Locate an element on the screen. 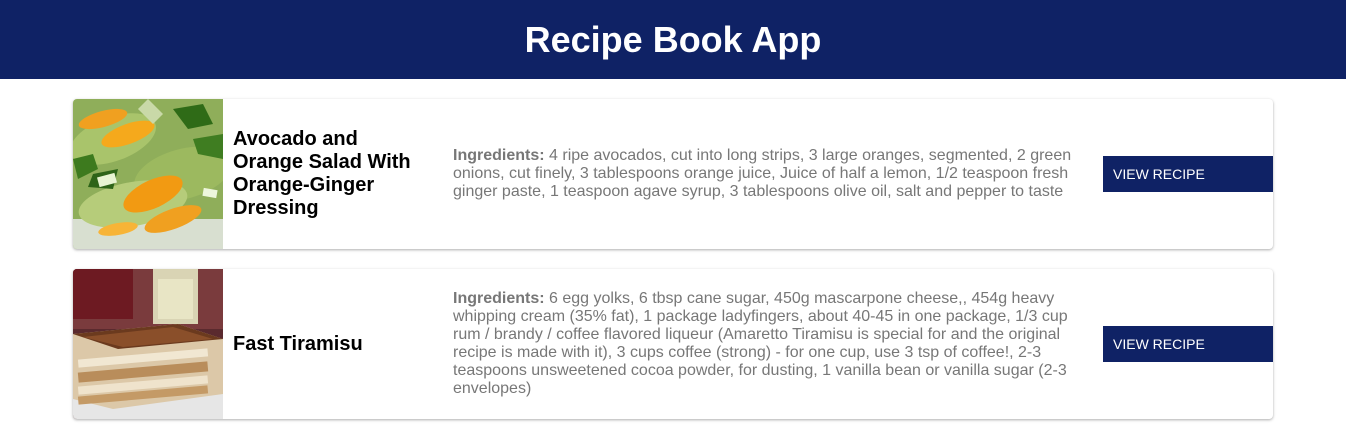 This screenshot has height=434, width=1346. page-title: Recipe Book App is located at coordinates (673, 39).